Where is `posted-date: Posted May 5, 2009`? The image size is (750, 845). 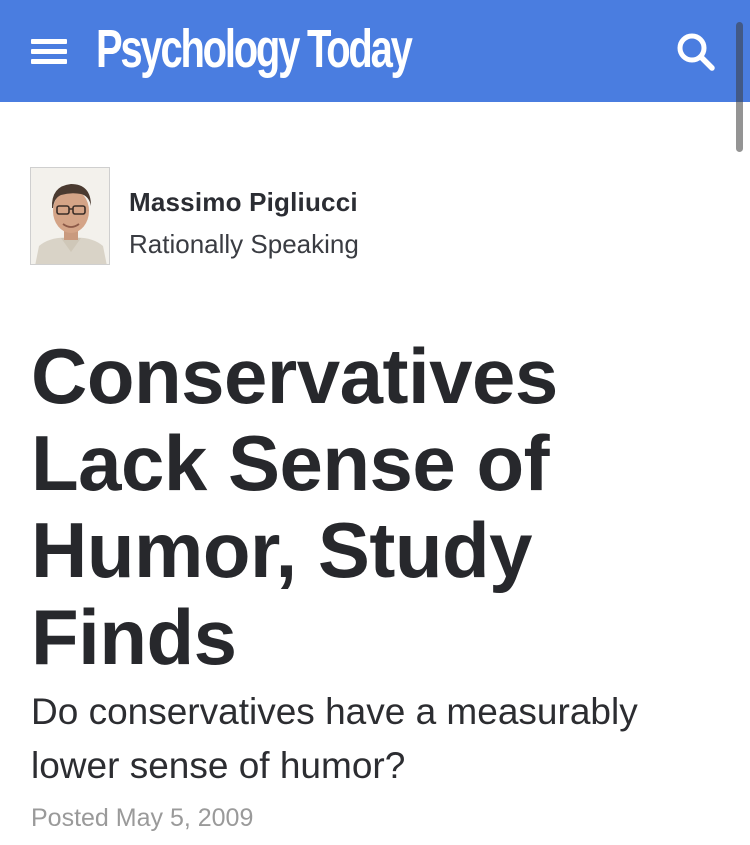
posted-date: Posted May 5, 2009 is located at coordinates (142, 818).